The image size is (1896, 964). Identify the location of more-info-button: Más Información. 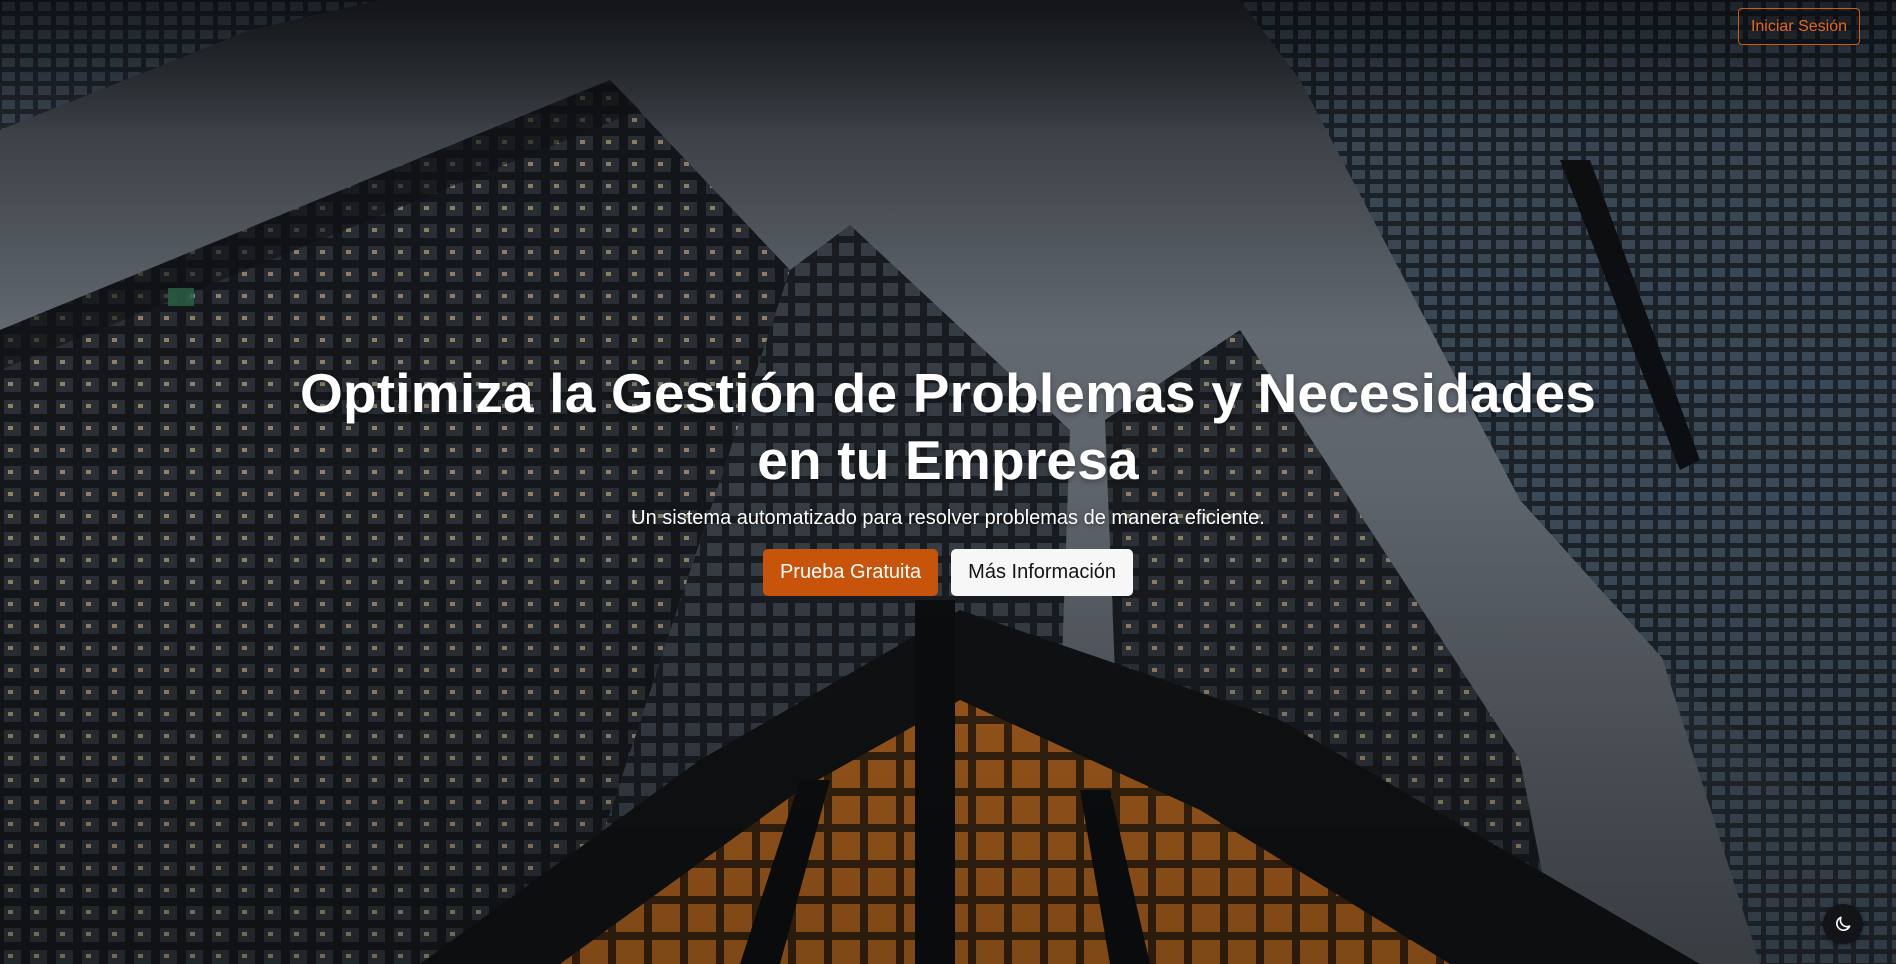
(1042, 572).